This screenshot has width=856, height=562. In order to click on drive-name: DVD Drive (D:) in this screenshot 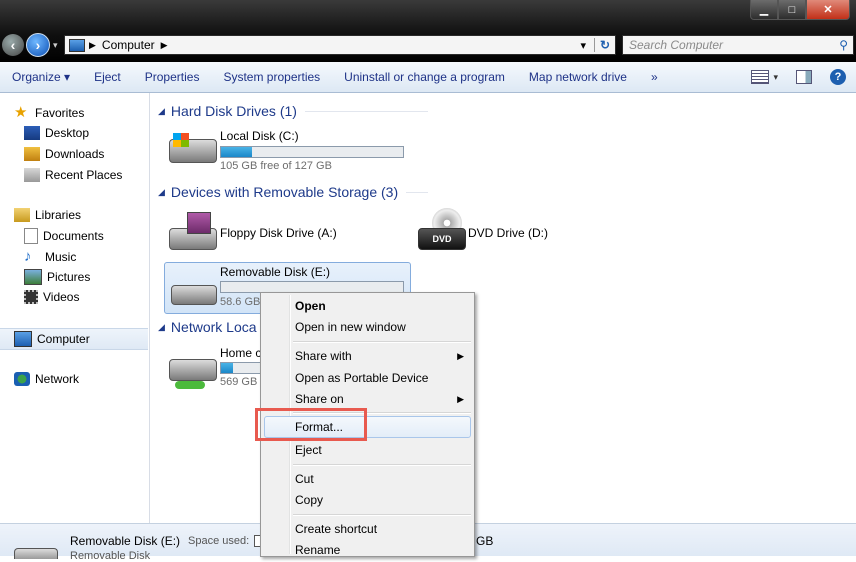, I will do `click(508, 233)`.